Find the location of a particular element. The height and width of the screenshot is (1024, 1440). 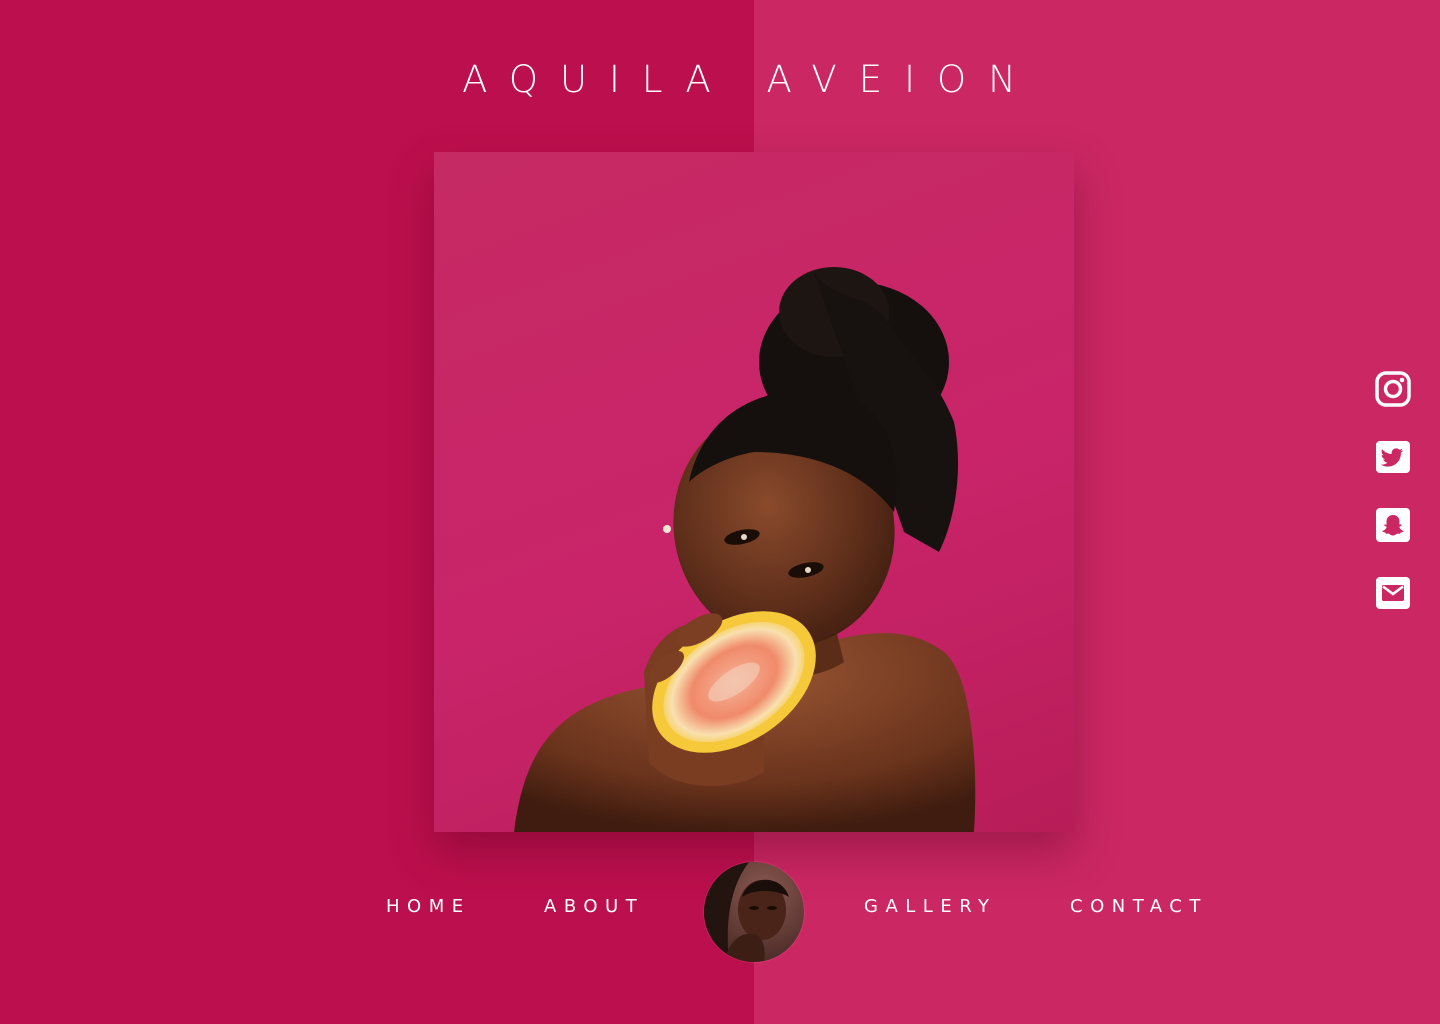

social-links is located at coordinates (1393, 506).